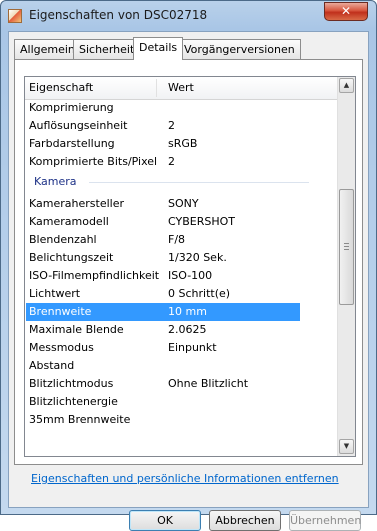 Image resolution: width=377 pixels, height=531 pixels. Describe the element at coordinates (94, 275) in the screenshot. I see `property-name: ISO-Filmempfindlichkeit` at that location.